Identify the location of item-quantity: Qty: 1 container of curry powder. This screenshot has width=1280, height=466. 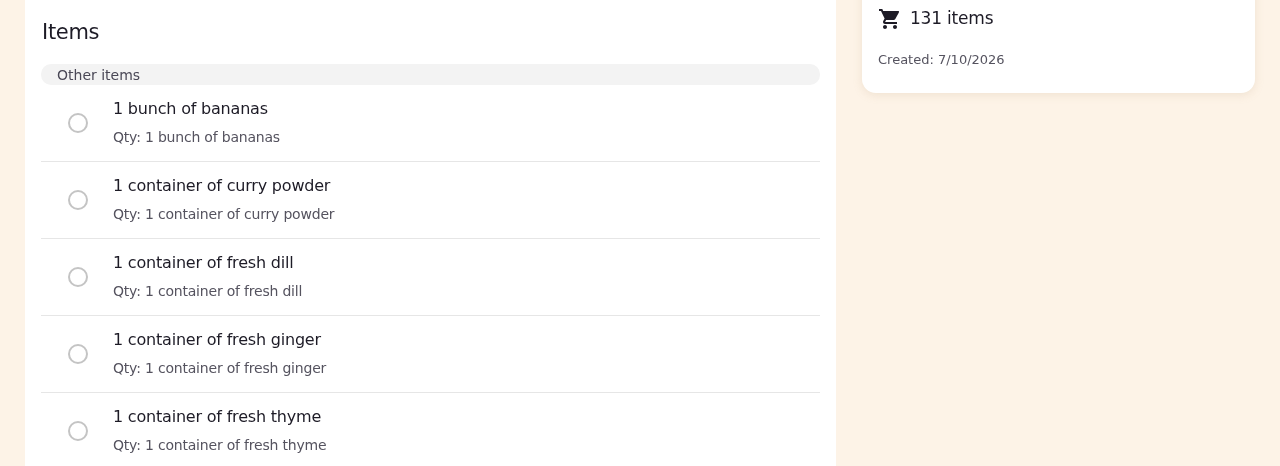
(224, 214).